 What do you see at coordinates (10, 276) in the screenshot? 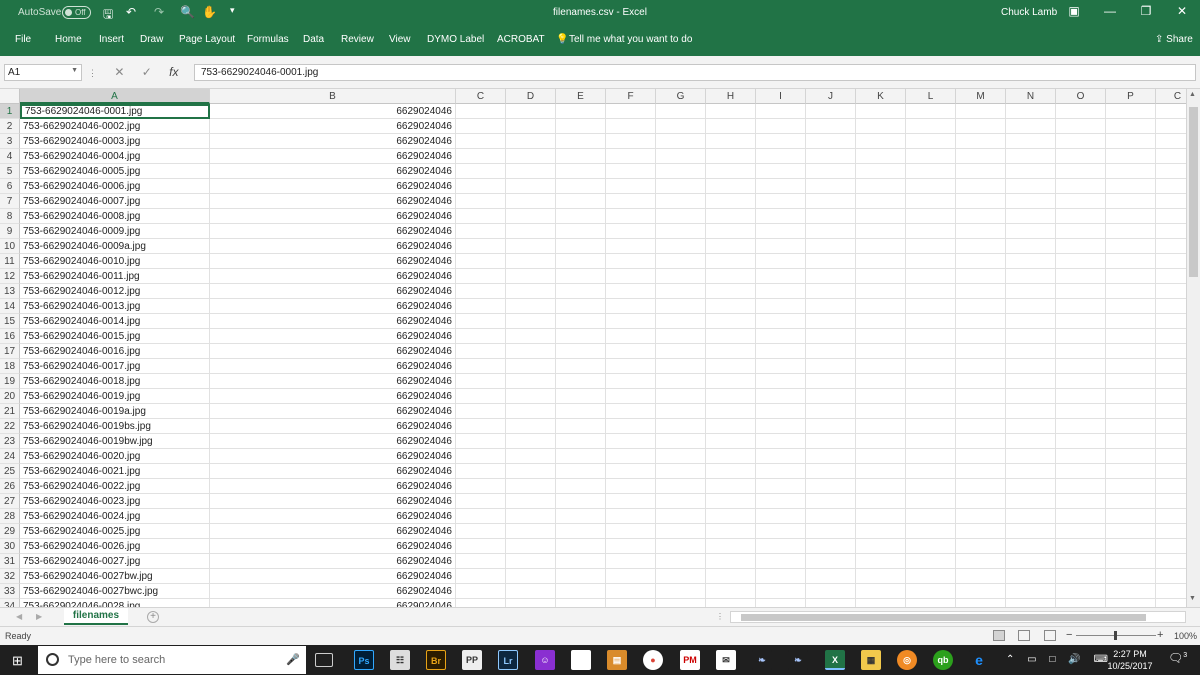
I see `row-header: 12` at bounding box center [10, 276].